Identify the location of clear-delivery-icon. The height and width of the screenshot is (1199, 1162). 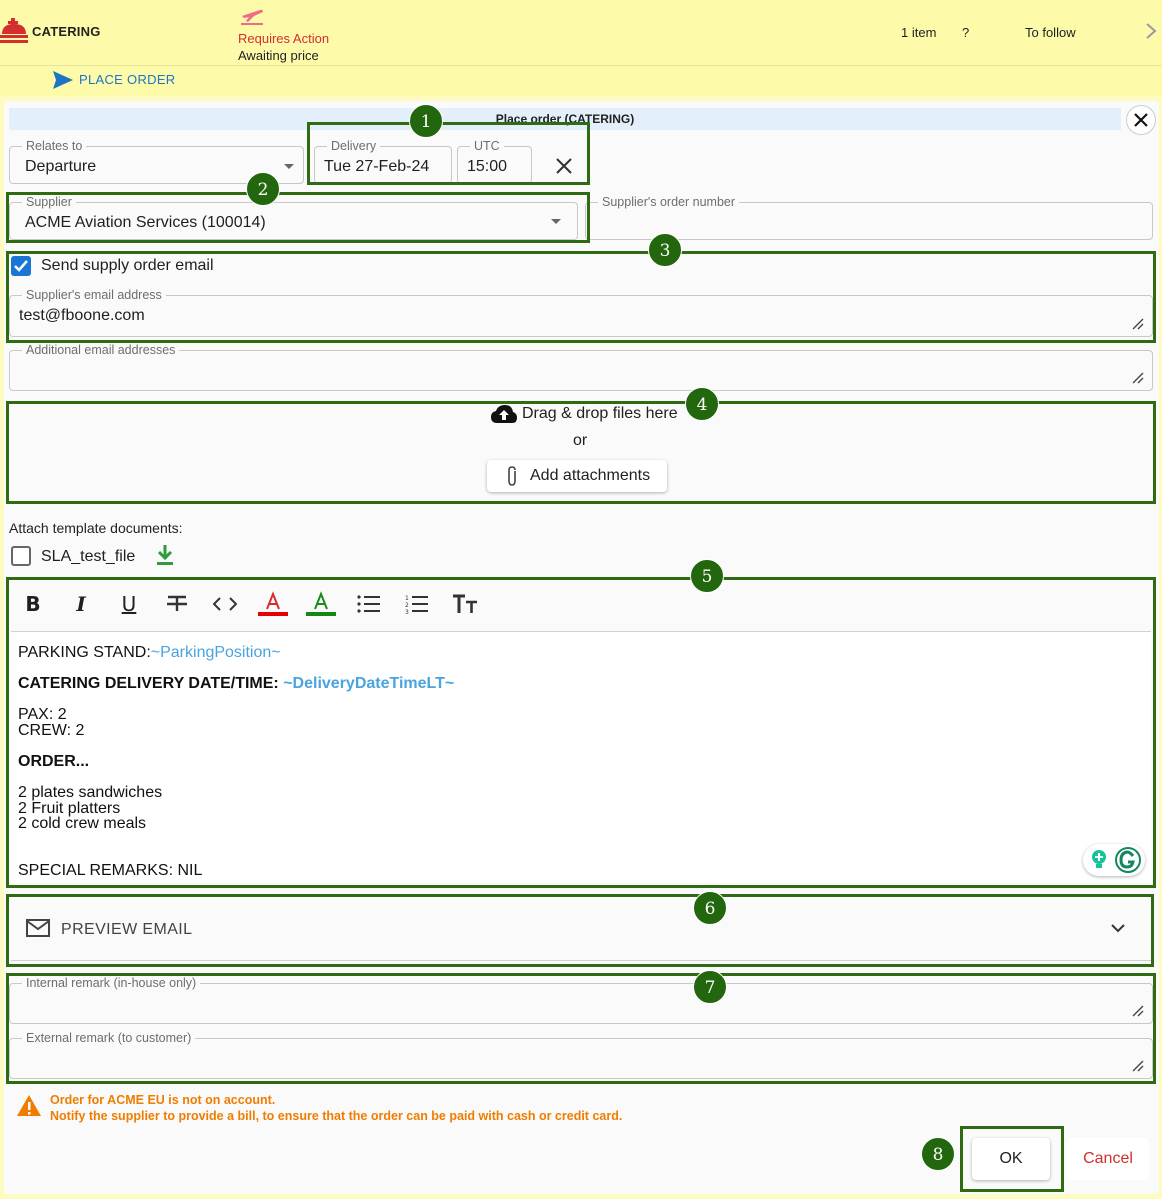
(564, 166).